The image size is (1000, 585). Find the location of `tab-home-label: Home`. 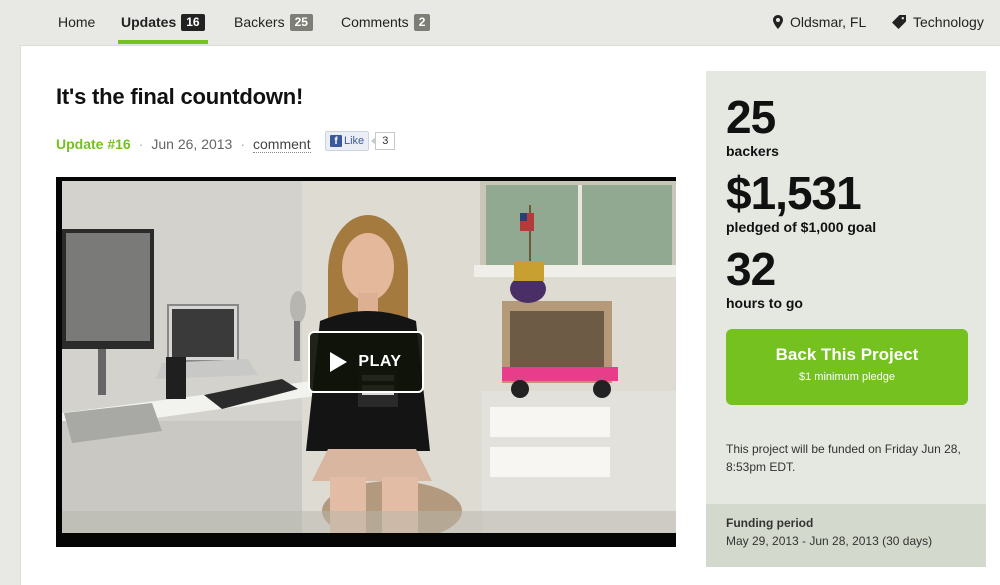

tab-home-label: Home is located at coordinates (77, 22).